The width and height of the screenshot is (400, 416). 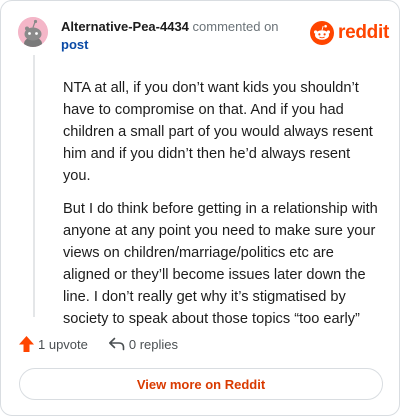 I want to click on reddit-snoo-icon, so click(x=322, y=33).